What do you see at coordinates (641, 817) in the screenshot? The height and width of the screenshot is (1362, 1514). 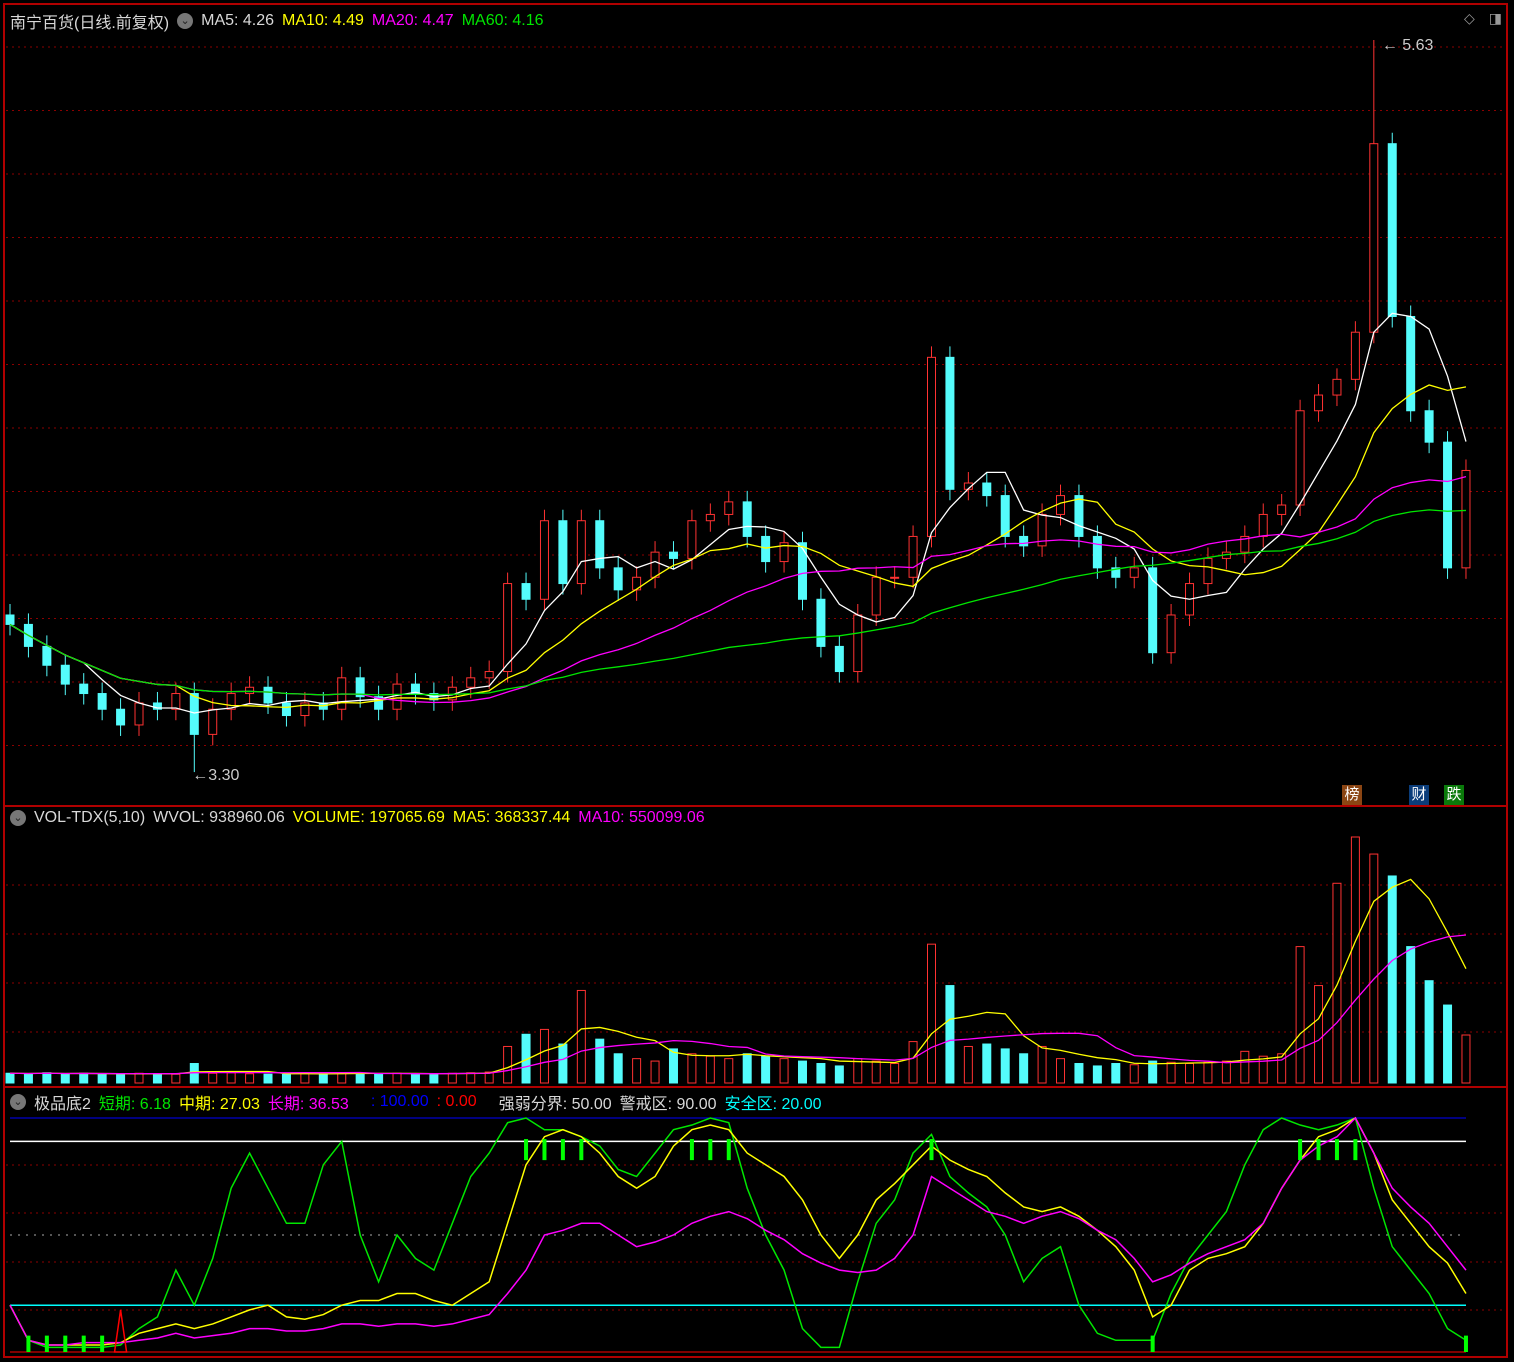 I see `vol-ma10-value: MA10: 550099.06` at bounding box center [641, 817].